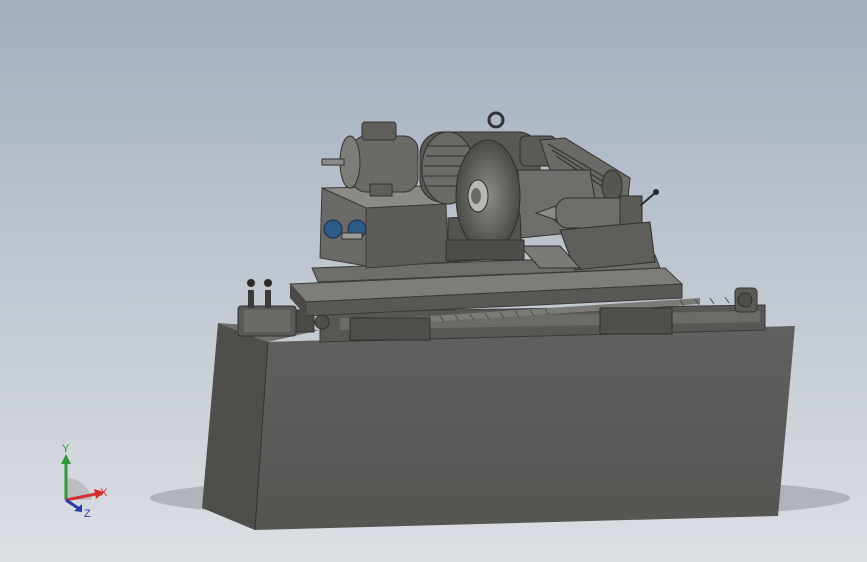 This screenshot has height=562, width=867. What do you see at coordinates (384, 227) in the screenshot?
I see `headstock` at bounding box center [384, 227].